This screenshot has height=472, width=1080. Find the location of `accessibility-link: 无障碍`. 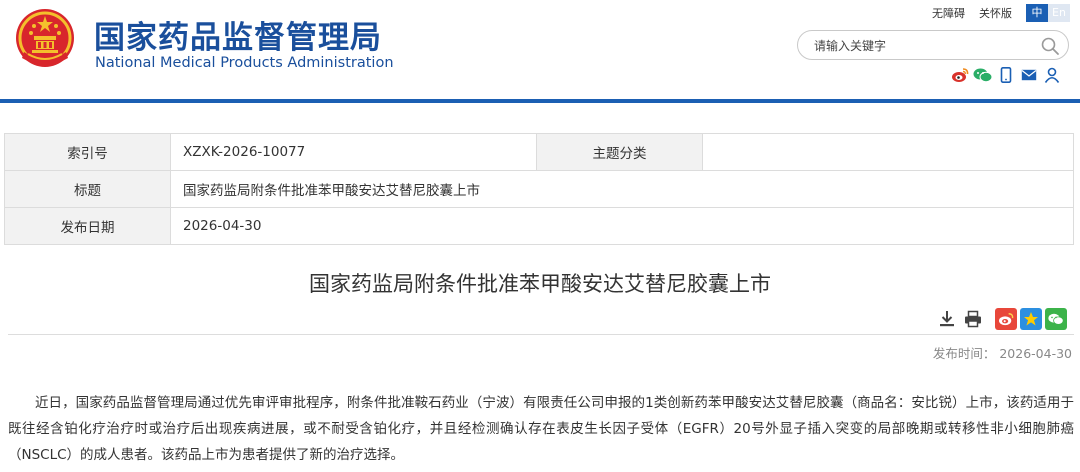

accessibility-link: 无障碍 is located at coordinates (948, 13).